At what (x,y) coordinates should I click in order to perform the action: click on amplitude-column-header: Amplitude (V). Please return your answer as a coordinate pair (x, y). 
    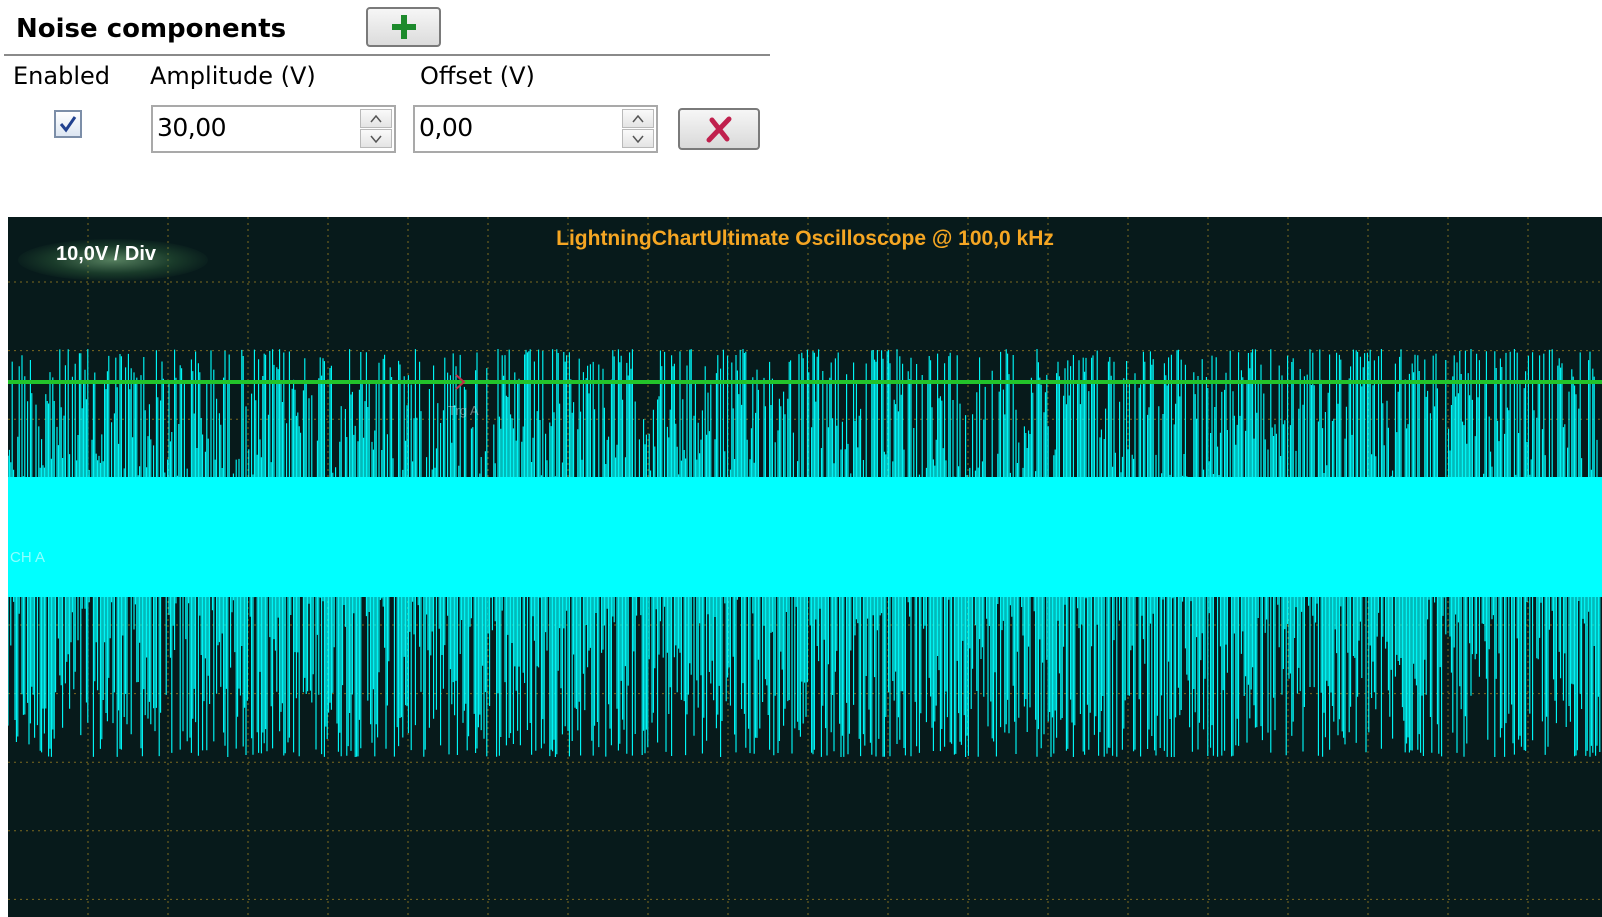
    Looking at the image, I should click on (233, 76).